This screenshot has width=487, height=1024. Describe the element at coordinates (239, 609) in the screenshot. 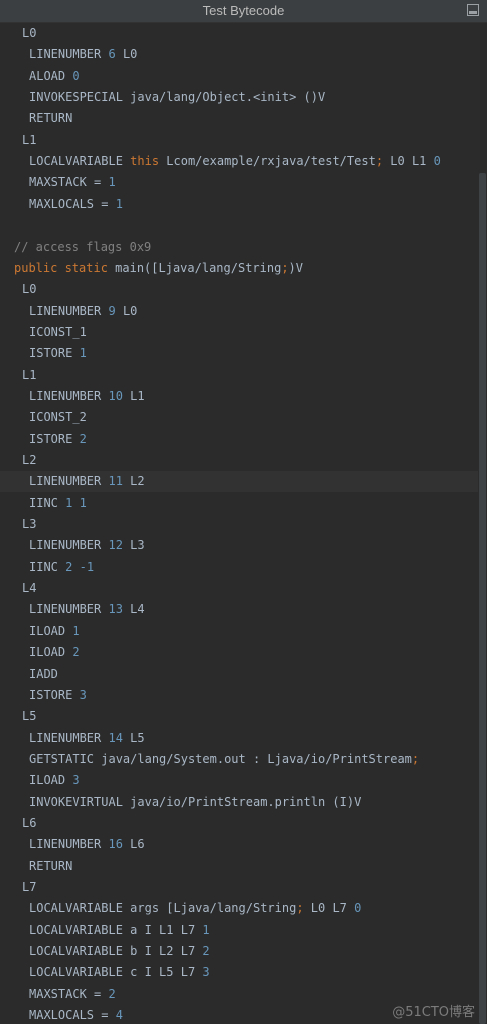

I see `code-line: LINENUMBER 13 L4` at that location.